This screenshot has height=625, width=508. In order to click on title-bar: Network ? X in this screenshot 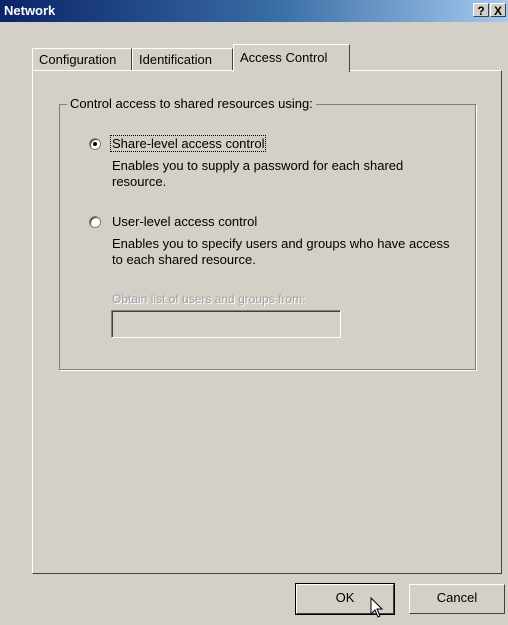, I will do `click(254, 11)`.